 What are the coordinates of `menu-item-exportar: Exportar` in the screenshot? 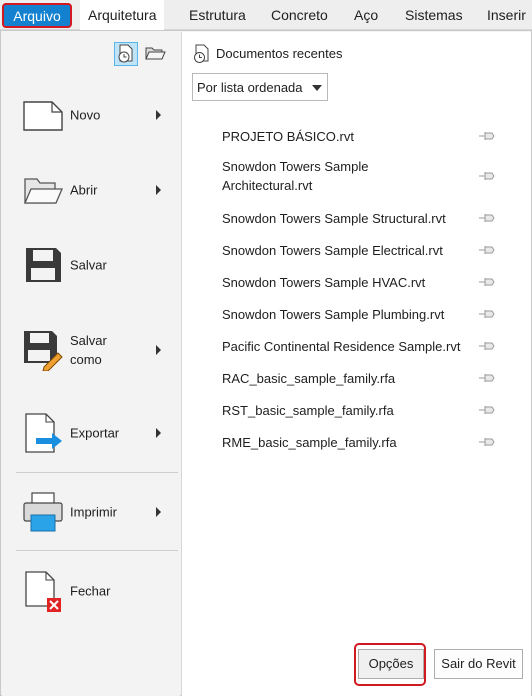 It's located at (91, 433).